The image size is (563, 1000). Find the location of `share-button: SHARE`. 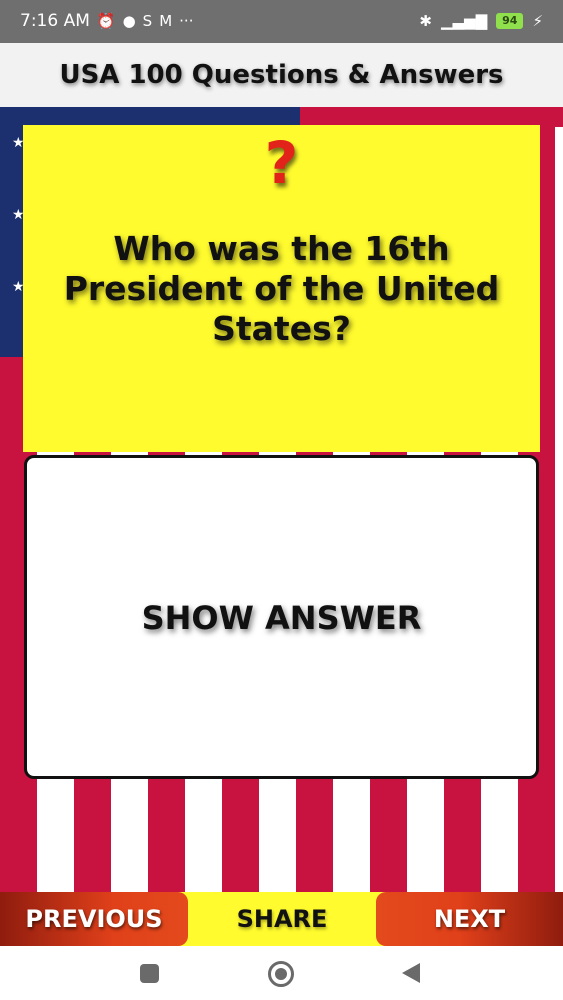

share-button: SHARE is located at coordinates (282, 919).